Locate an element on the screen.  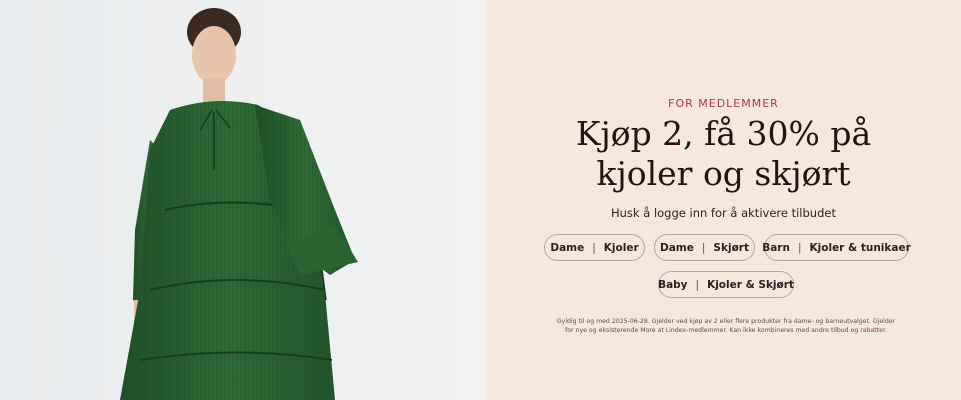
headline-line-1: Kjøp 2, få 30% på is located at coordinates (723, 133).